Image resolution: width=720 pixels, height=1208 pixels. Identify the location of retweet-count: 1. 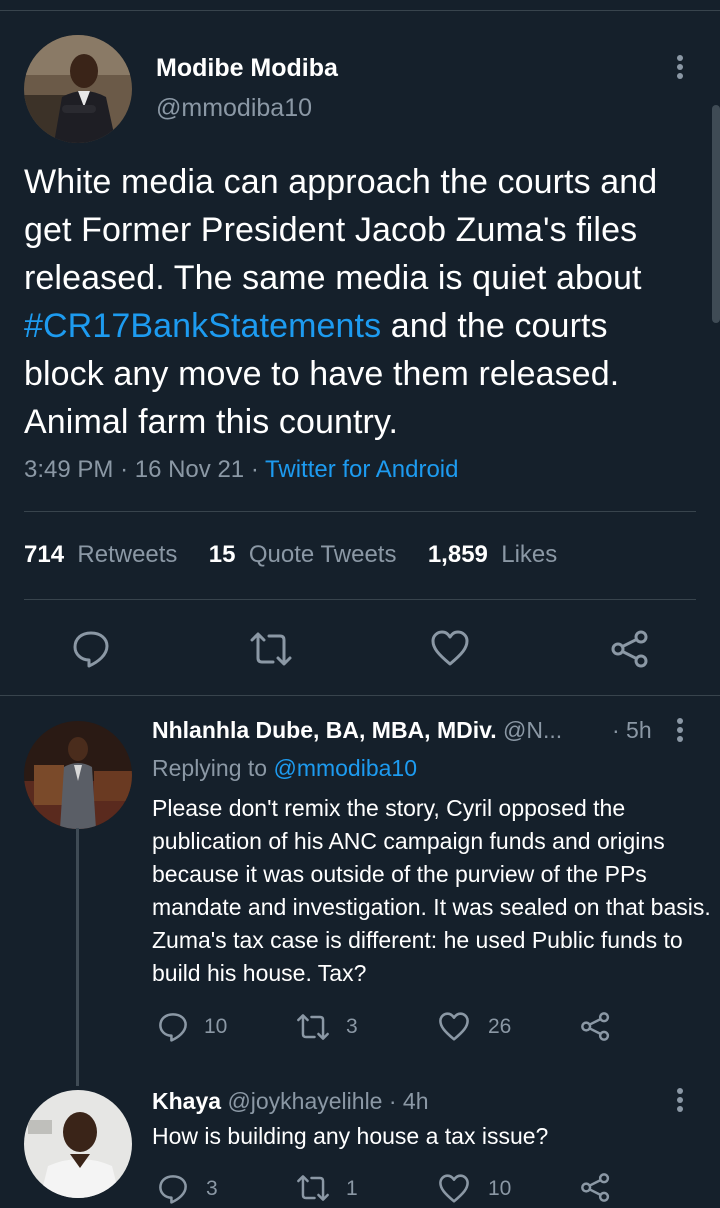
(352, 1188).